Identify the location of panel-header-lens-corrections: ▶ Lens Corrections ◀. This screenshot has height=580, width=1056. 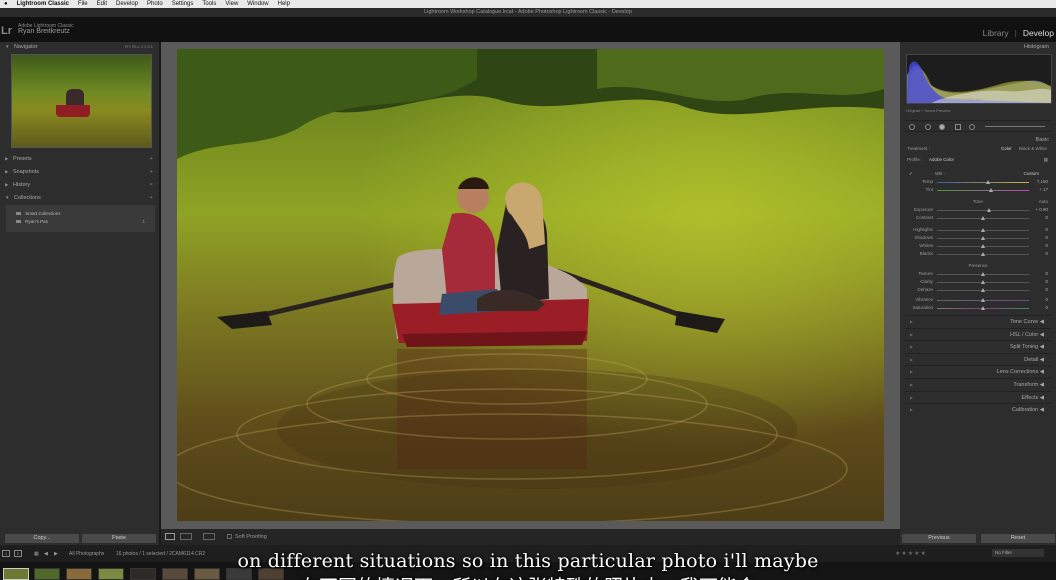
(978, 371).